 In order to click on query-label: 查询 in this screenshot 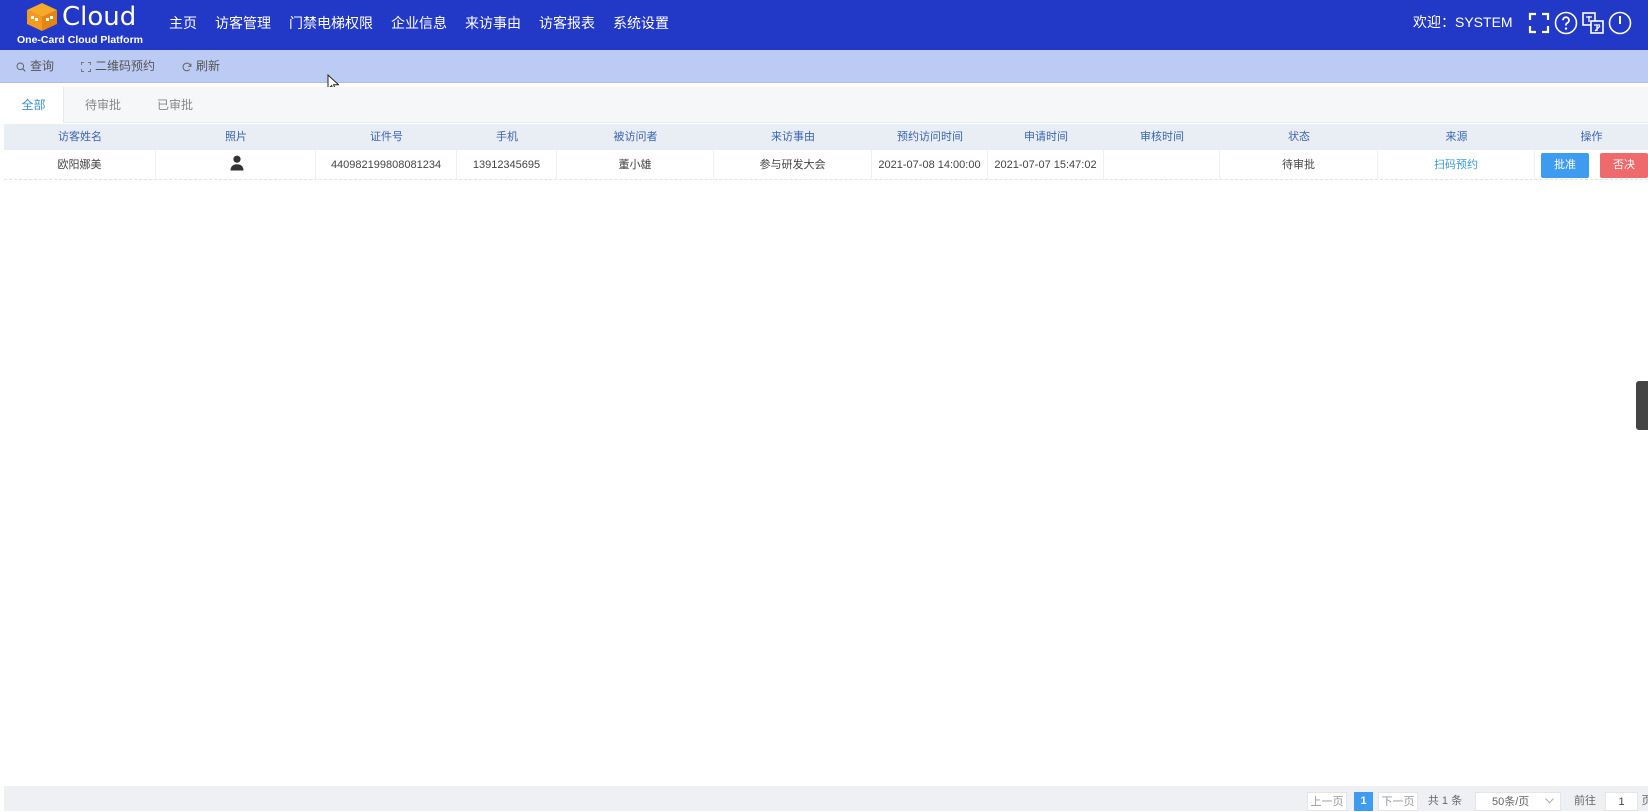, I will do `click(42, 66)`.